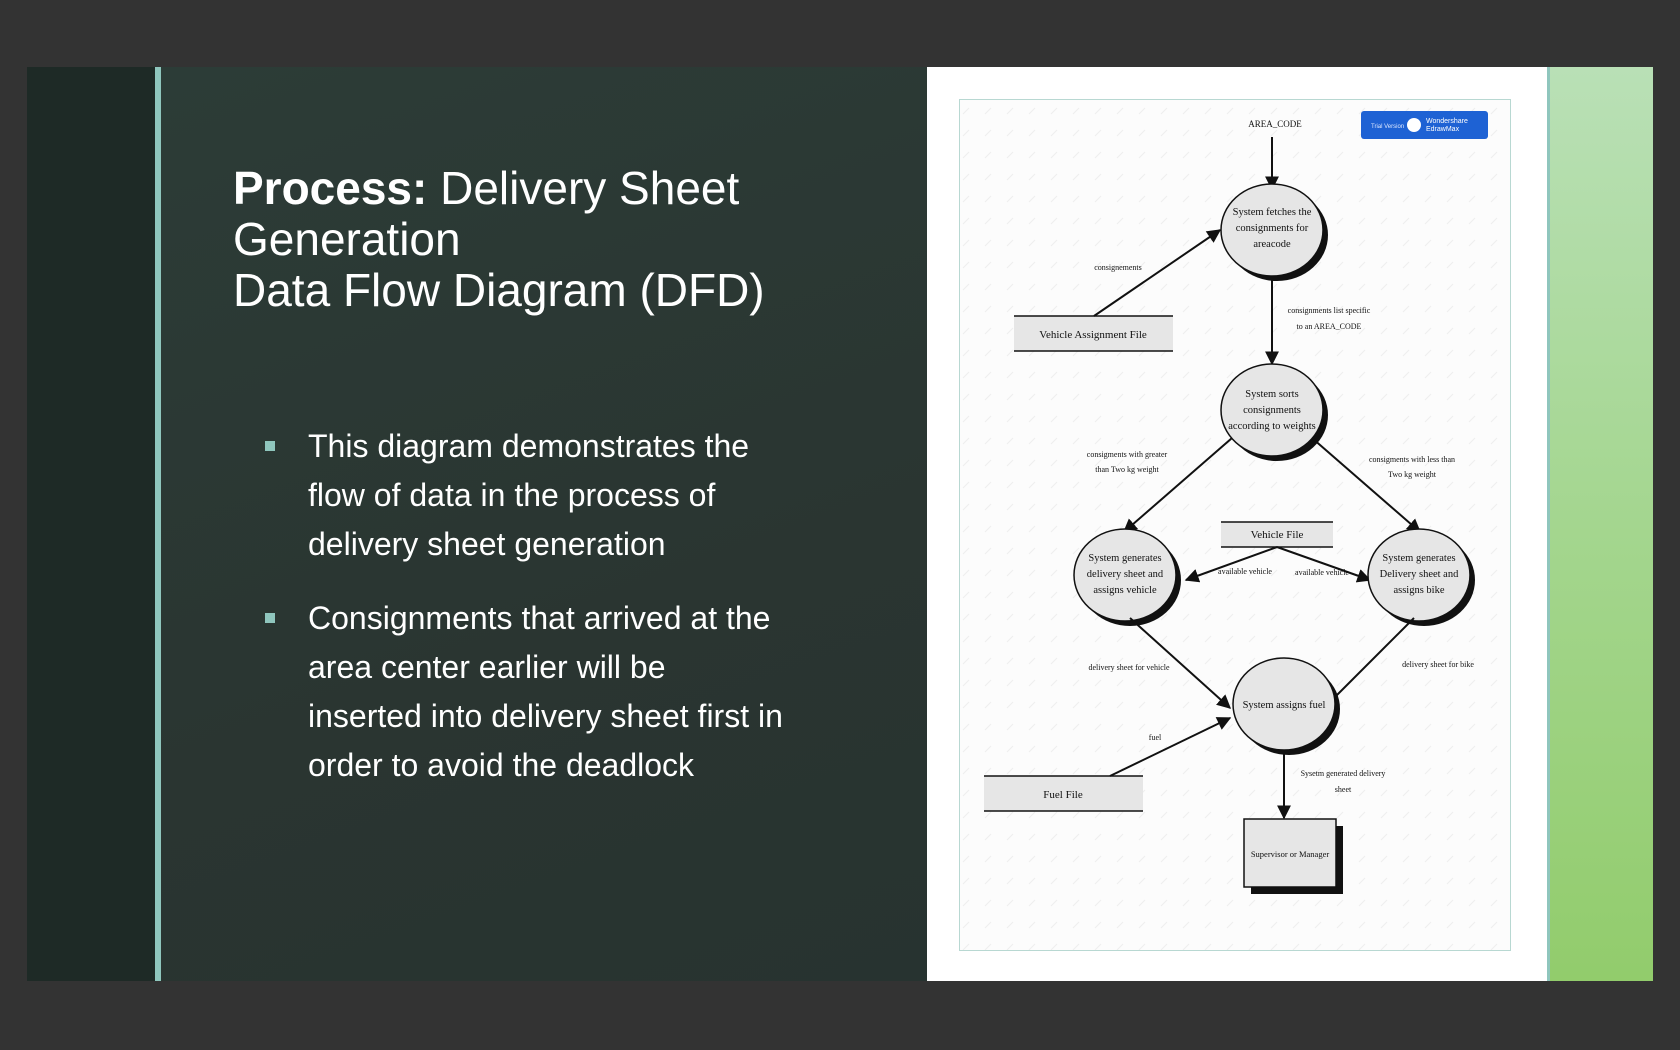  I want to click on store-vehicle-assignment-file: Vehicle Assignment File, so click(1093, 333).